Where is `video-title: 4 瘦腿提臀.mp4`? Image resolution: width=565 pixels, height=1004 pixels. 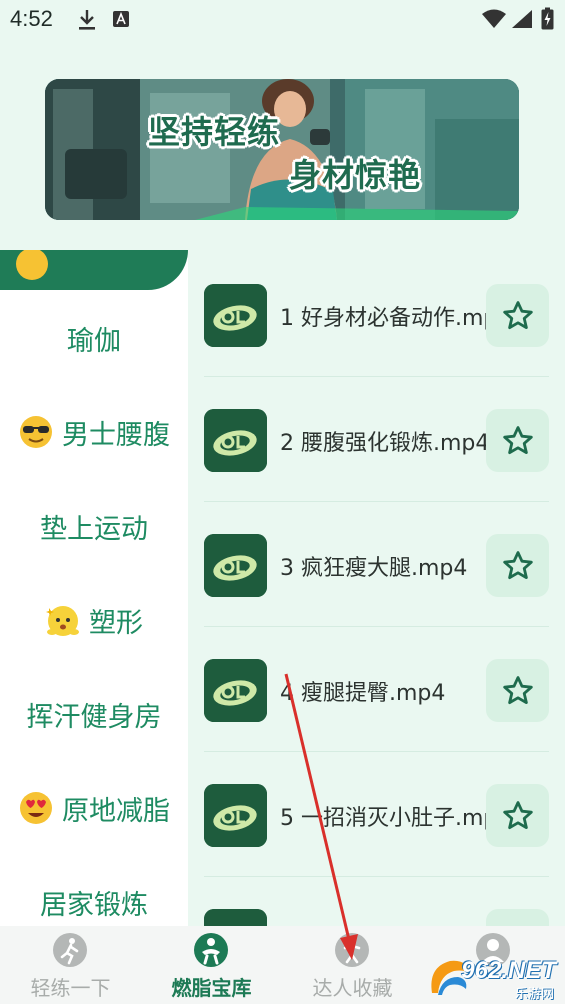 video-title: 4 瘦腿提臀.mp4 is located at coordinates (383, 691).